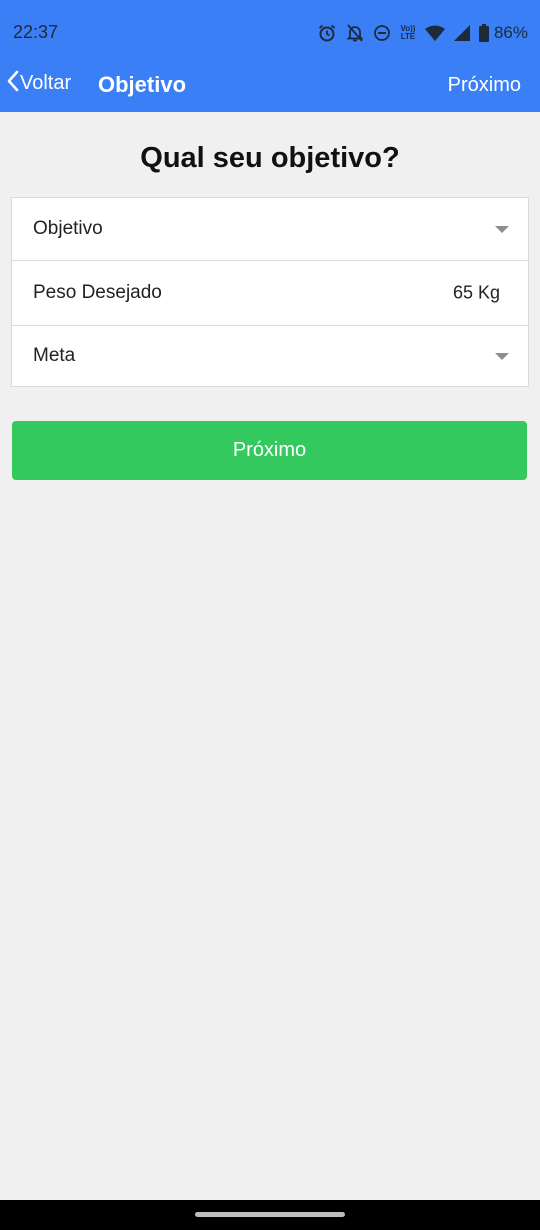 Image resolution: width=540 pixels, height=1230 pixels. What do you see at coordinates (476, 293) in the screenshot?
I see `desired-weight-value: 65 Kg` at bounding box center [476, 293].